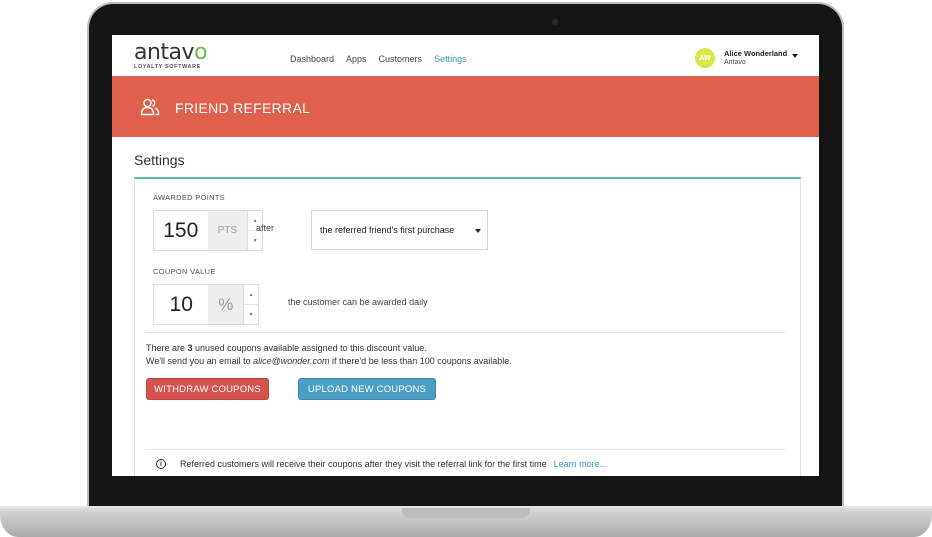 The image size is (932, 537). I want to click on awarded-points-label: AWARDED POINTS, so click(189, 197).